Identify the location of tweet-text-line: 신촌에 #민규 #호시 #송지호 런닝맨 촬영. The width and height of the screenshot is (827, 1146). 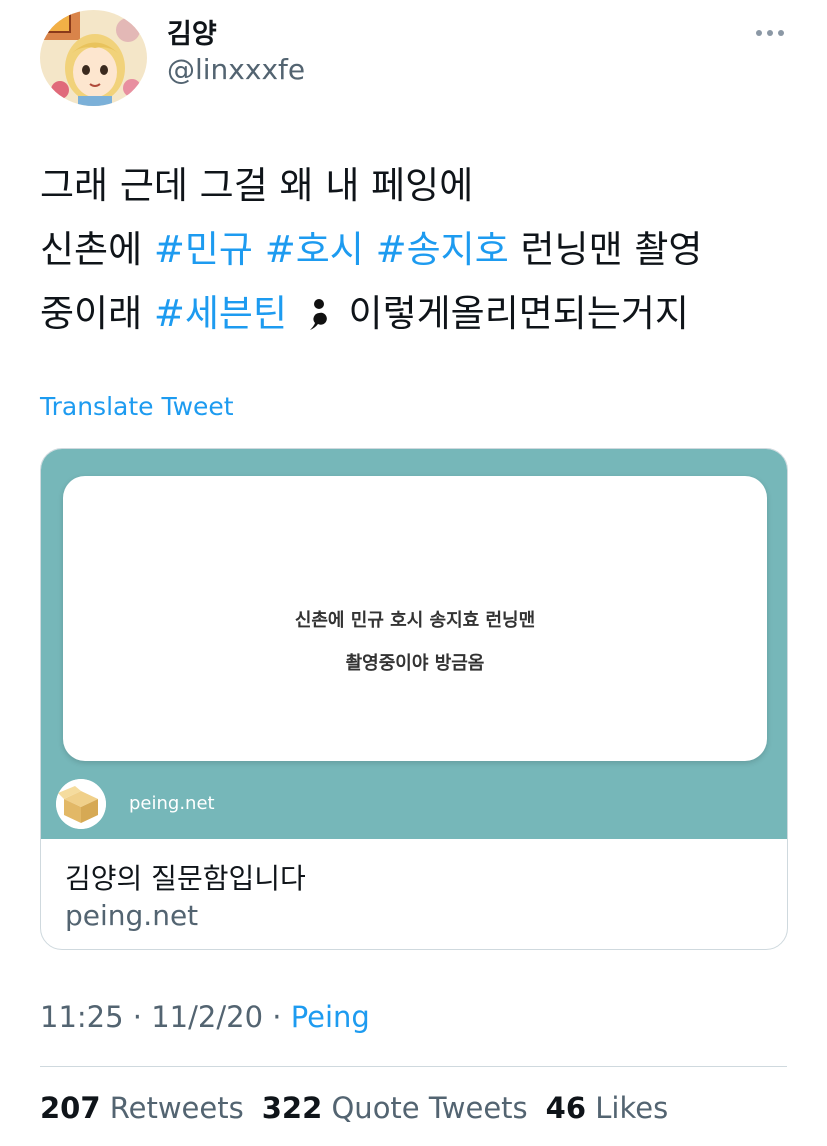
(420, 250).